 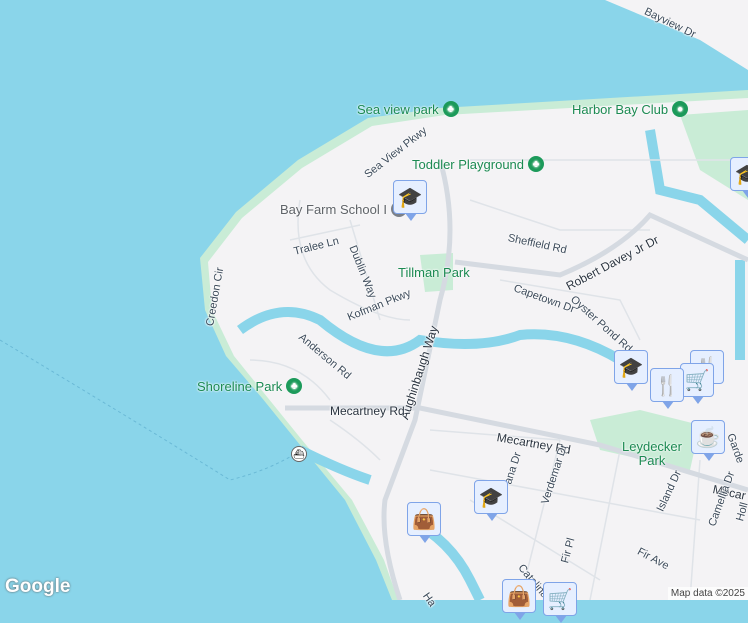 I want to click on place-label: Shoreline Park, so click(x=240, y=386).